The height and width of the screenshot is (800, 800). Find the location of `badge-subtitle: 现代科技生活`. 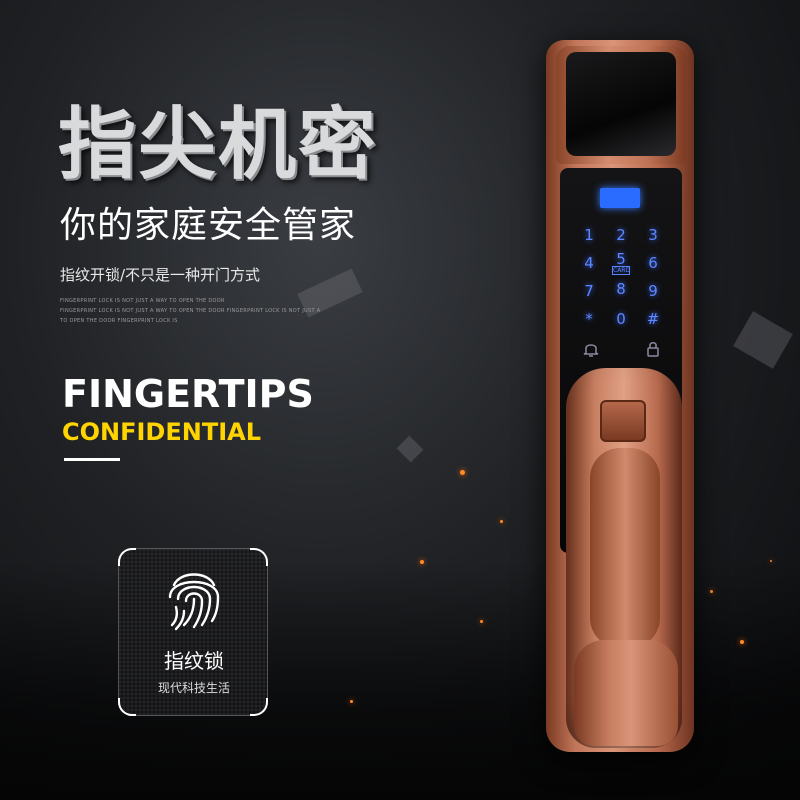

badge-subtitle: 现代科技生活 is located at coordinates (193, 688).